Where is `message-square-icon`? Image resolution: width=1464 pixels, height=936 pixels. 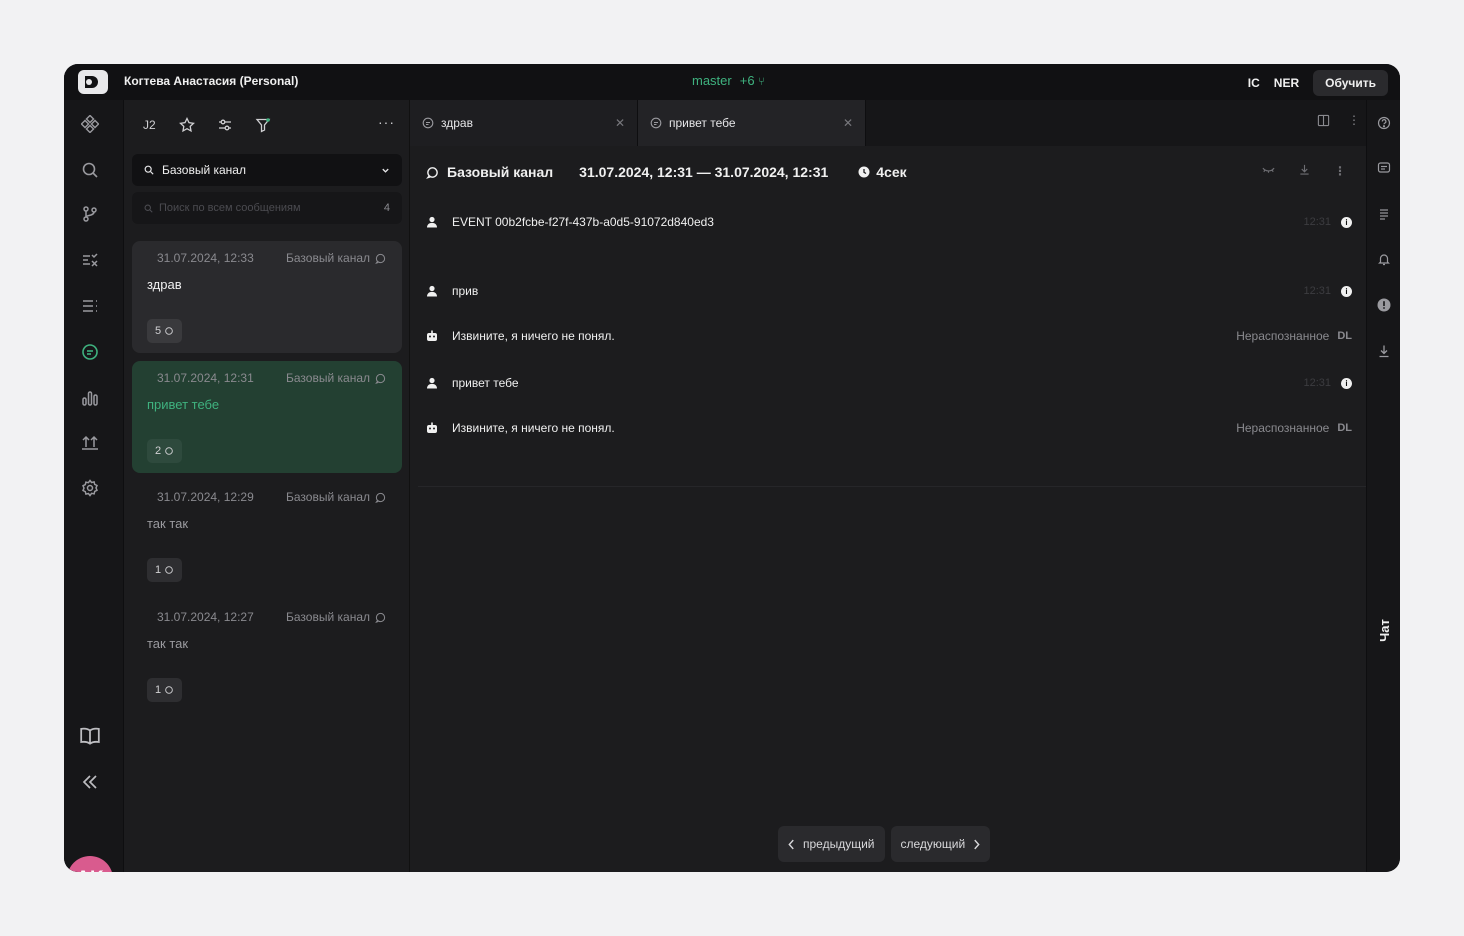
message-square-icon is located at coordinates (1384, 168).